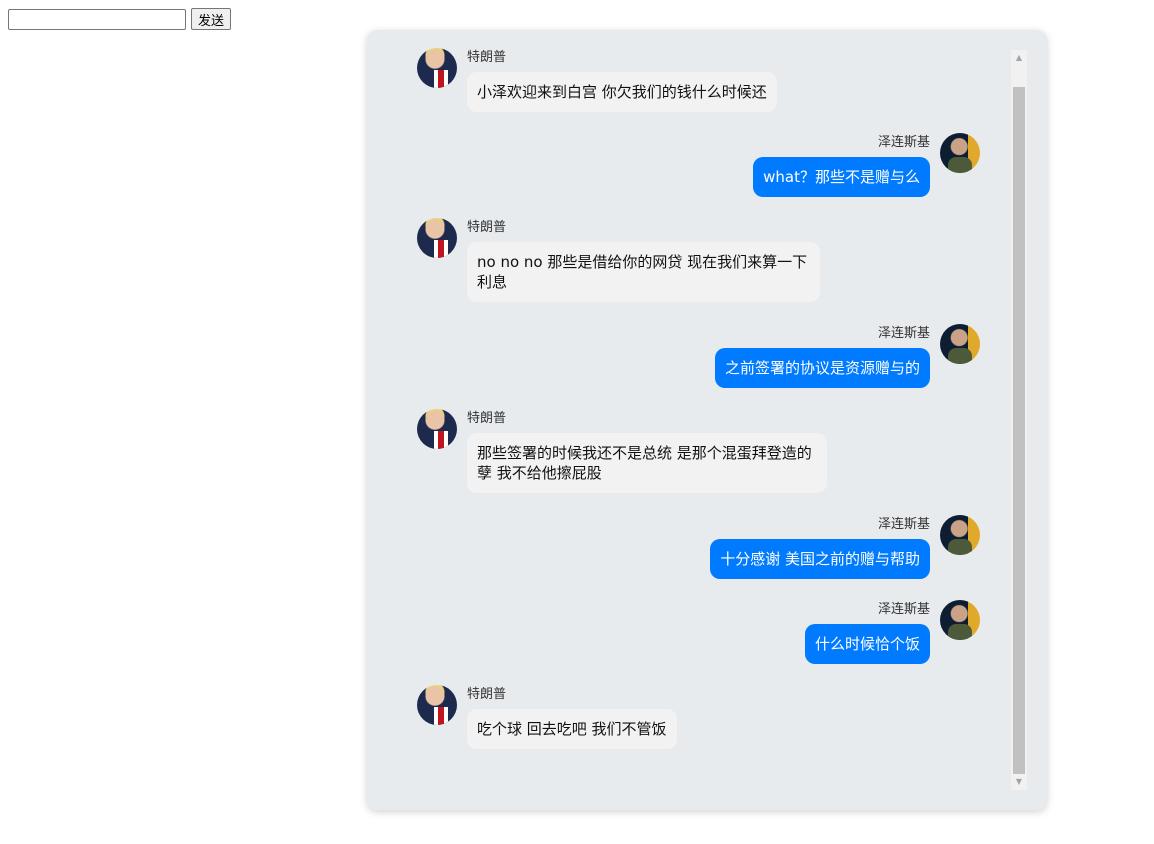  What do you see at coordinates (97, 19) in the screenshot?
I see `message-input` at bounding box center [97, 19].